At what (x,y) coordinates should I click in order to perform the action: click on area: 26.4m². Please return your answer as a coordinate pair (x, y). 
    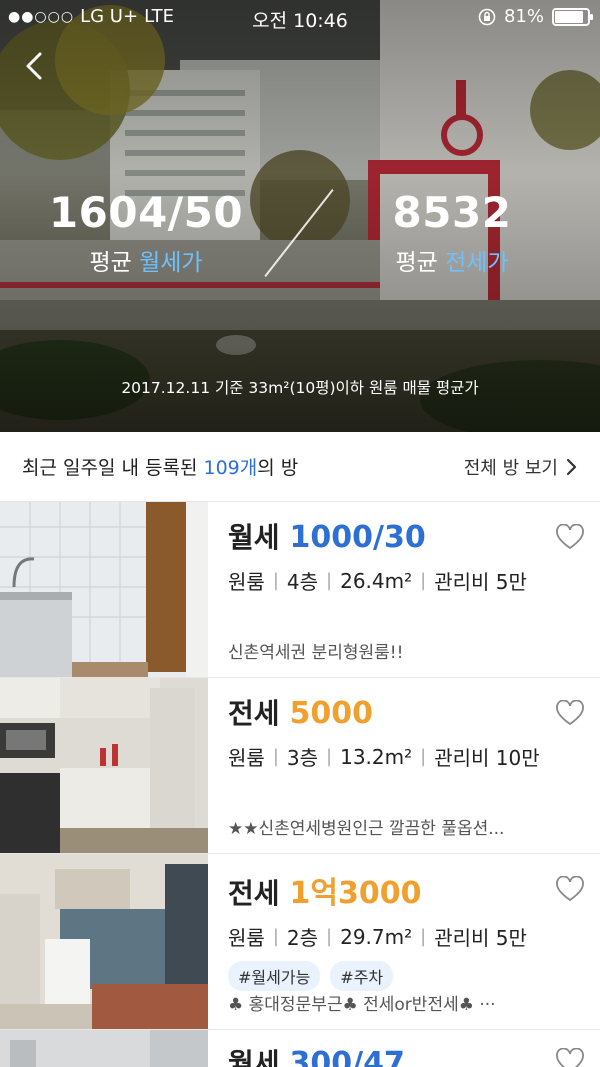
    Looking at the image, I should click on (376, 580).